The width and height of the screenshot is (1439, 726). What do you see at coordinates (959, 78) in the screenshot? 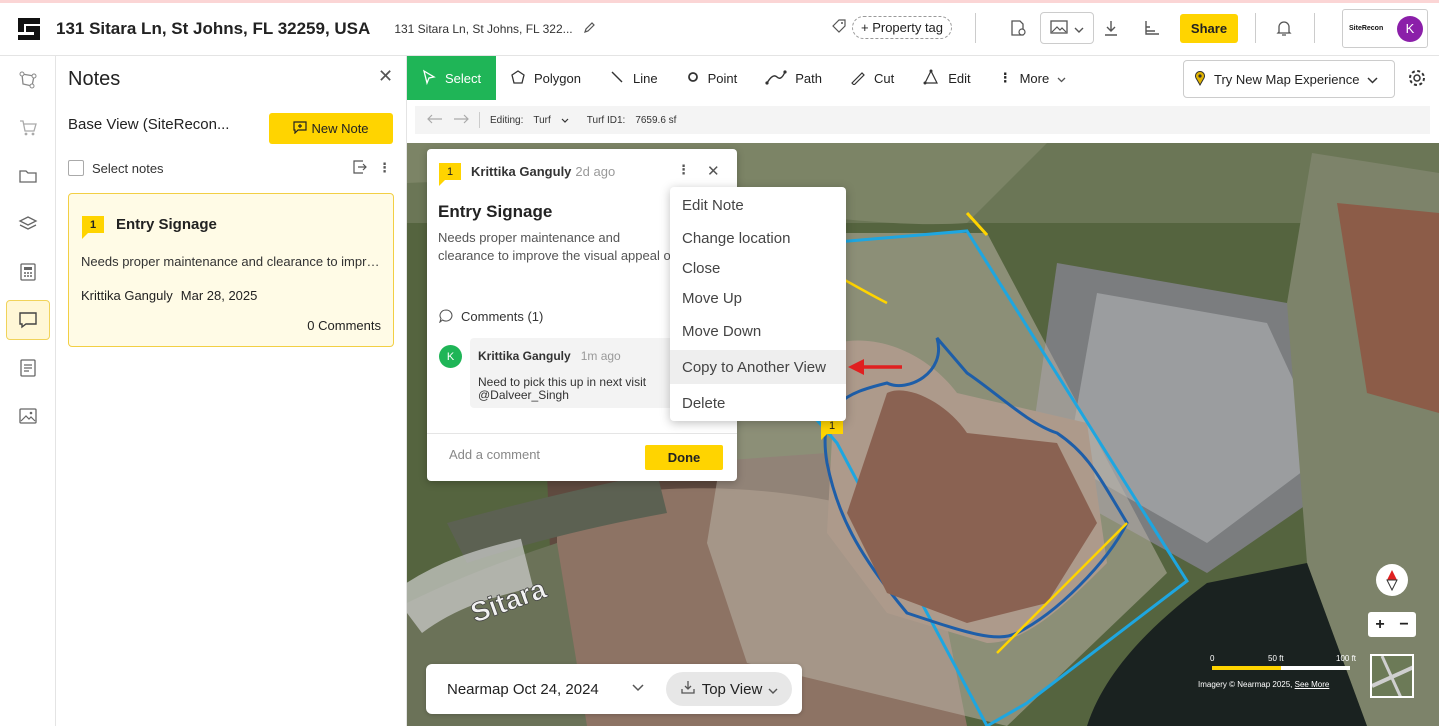
I see `edit-tool-label: Edit` at bounding box center [959, 78].